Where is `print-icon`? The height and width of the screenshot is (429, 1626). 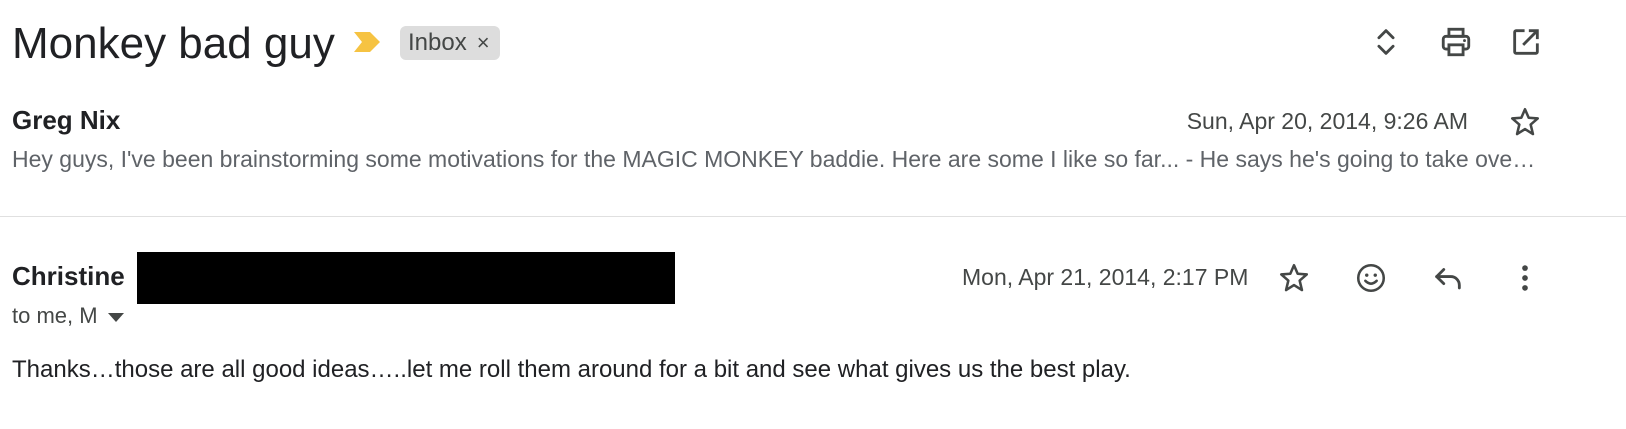
print-icon is located at coordinates (1456, 42).